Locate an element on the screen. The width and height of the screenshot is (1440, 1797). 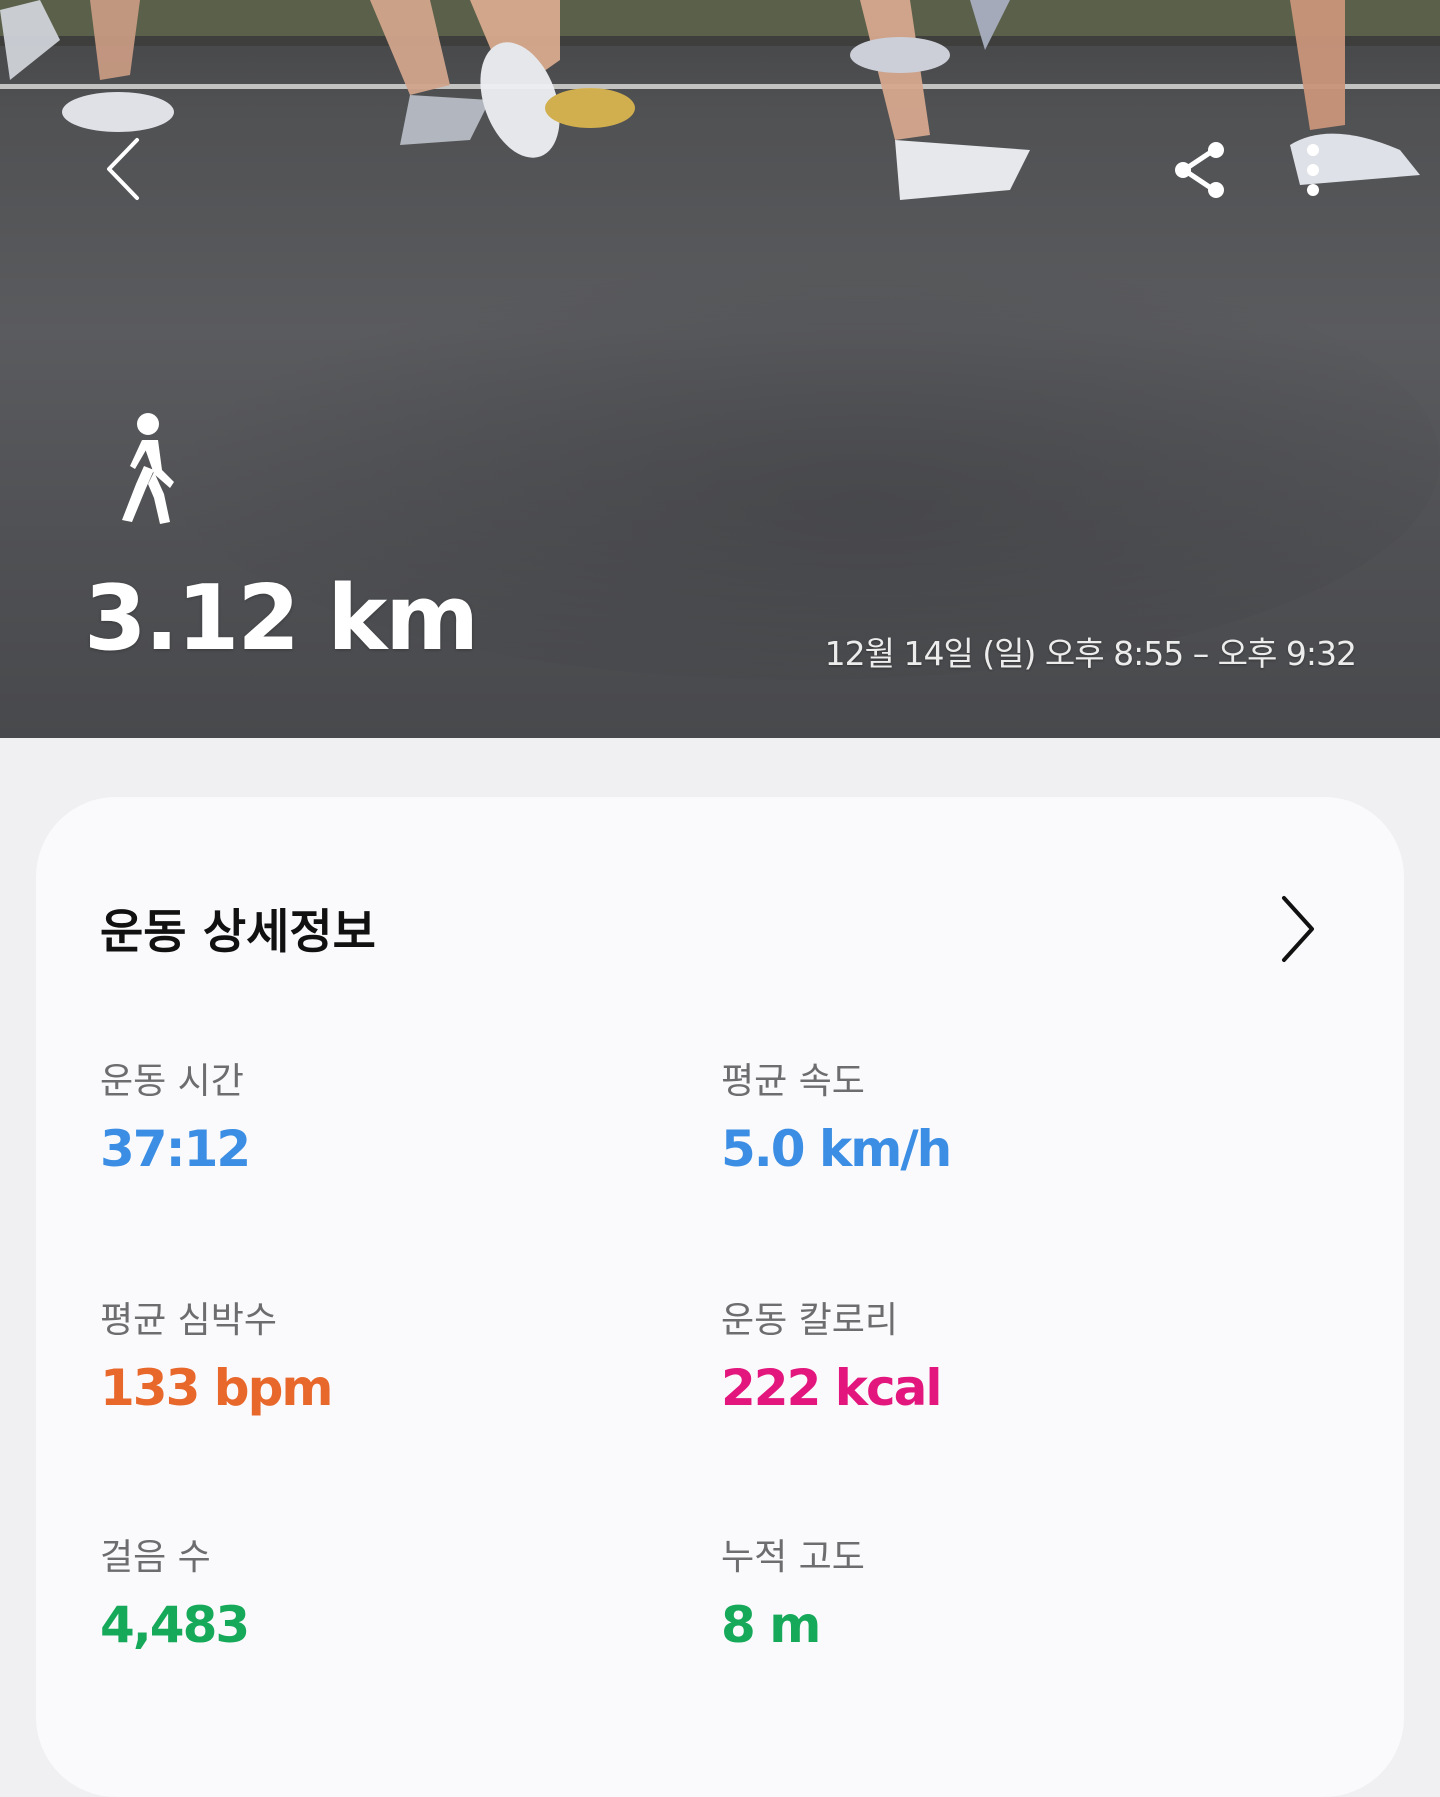
stat-calories: 운동 칼로리 222 kcal is located at coordinates (1001, 1354).